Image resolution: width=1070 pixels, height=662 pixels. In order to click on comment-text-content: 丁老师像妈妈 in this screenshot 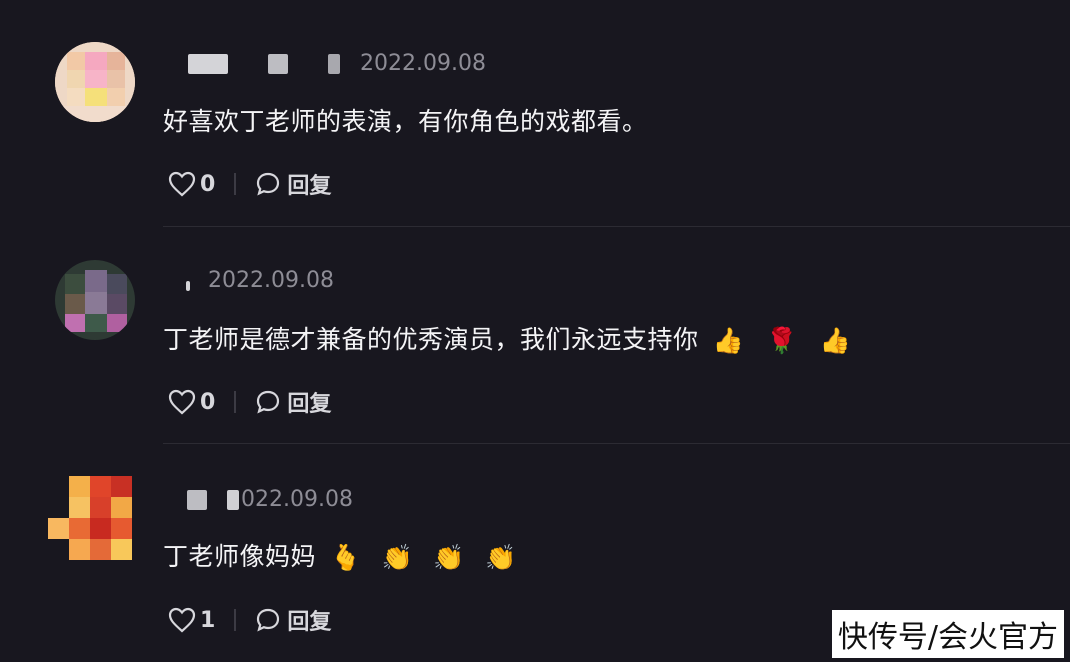, I will do `click(240, 556)`.